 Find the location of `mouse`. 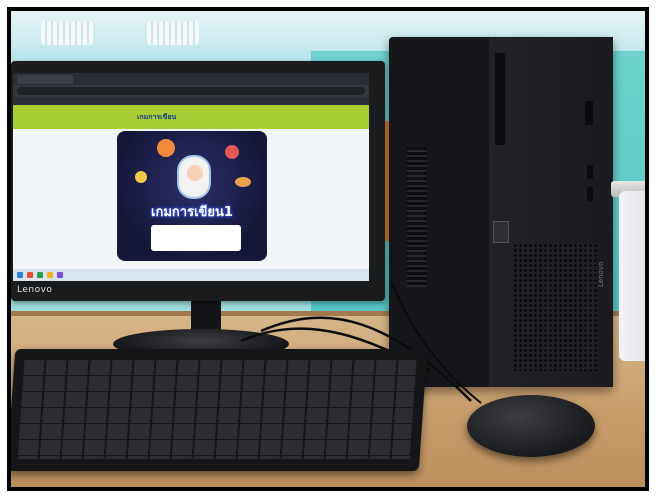

mouse is located at coordinates (531, 426).